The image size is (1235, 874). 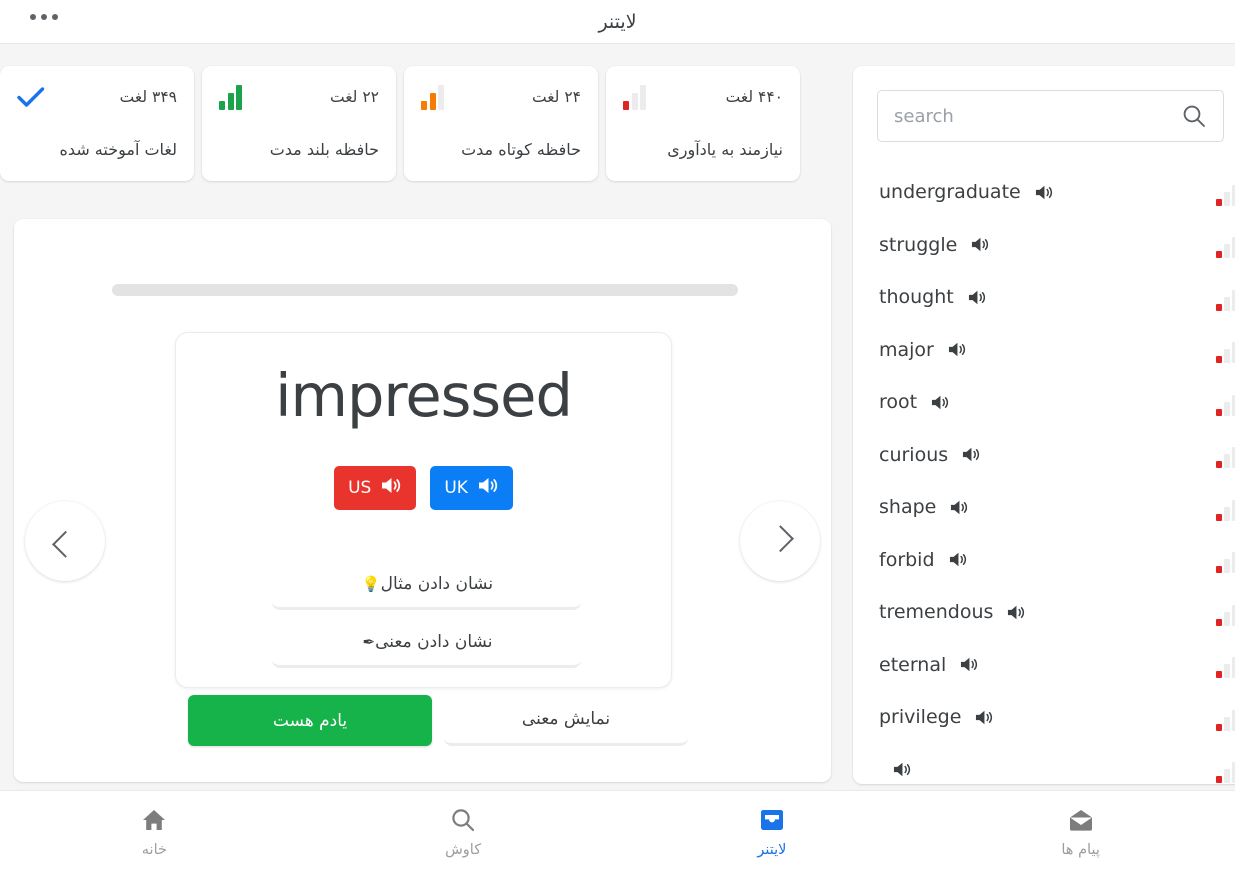 I want to click on previous-card-button, so click(x=65, y=541).